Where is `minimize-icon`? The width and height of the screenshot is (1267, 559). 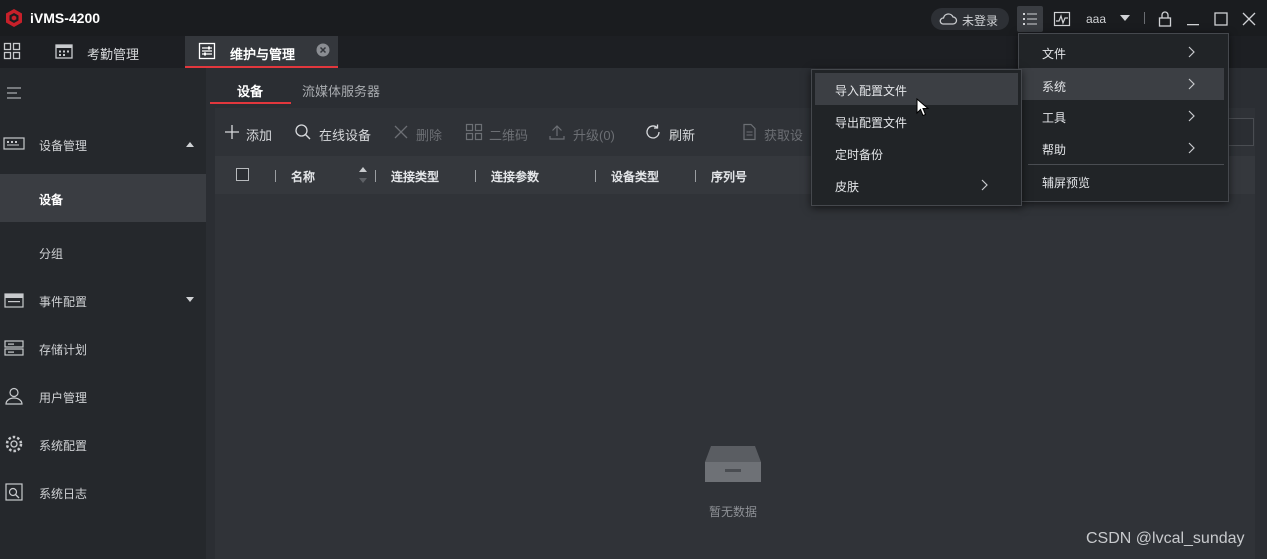 minimize-icon is located at coordinates (1193, 19).